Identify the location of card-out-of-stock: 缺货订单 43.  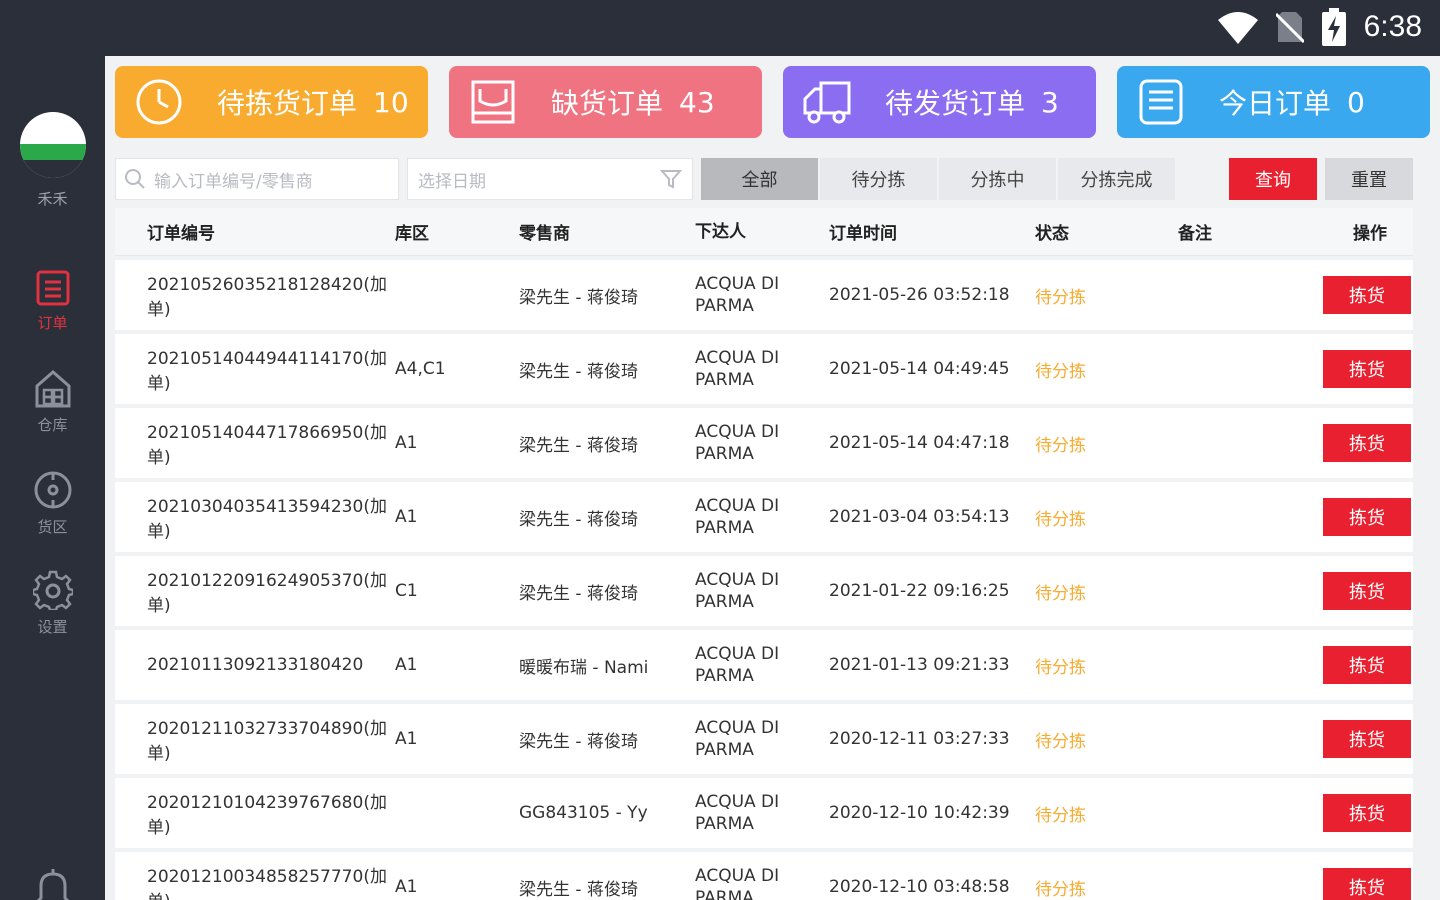
(605, 102).